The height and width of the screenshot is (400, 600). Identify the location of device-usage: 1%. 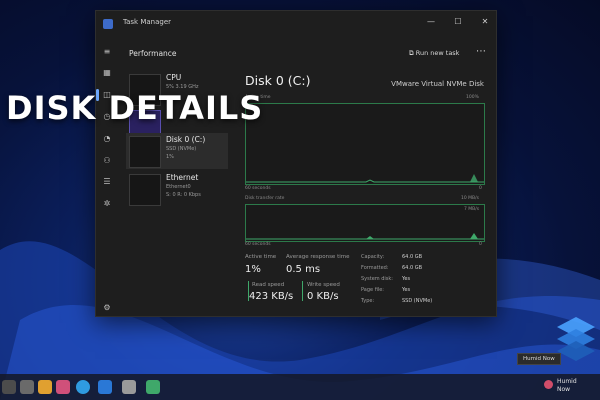
(170, 157).